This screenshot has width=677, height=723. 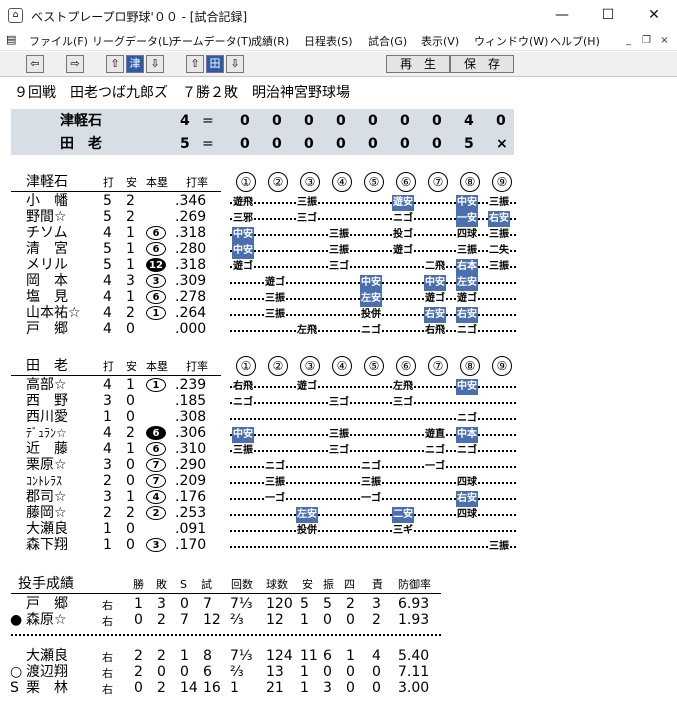 What do you see at coordinates (418, 64) in the screenshot?
I see `play-button: 再 生` at bounding box center [418, 64].